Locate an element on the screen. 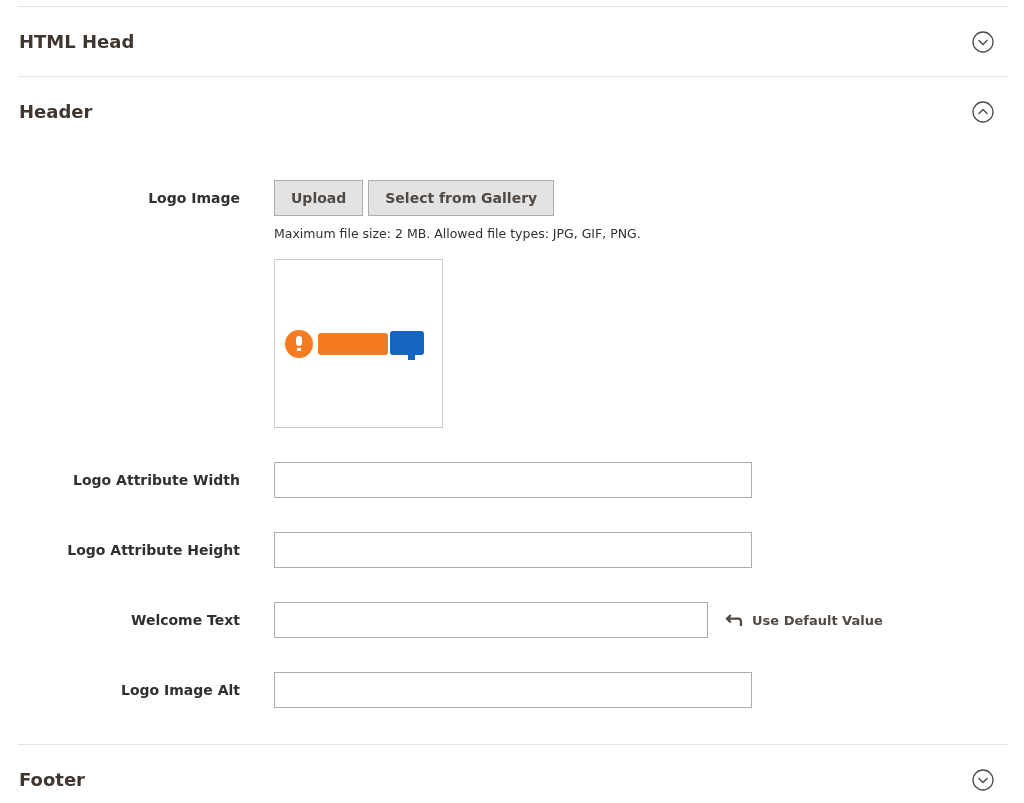  field-label: Logo Attribute Width is located at coordinates (156, 480).